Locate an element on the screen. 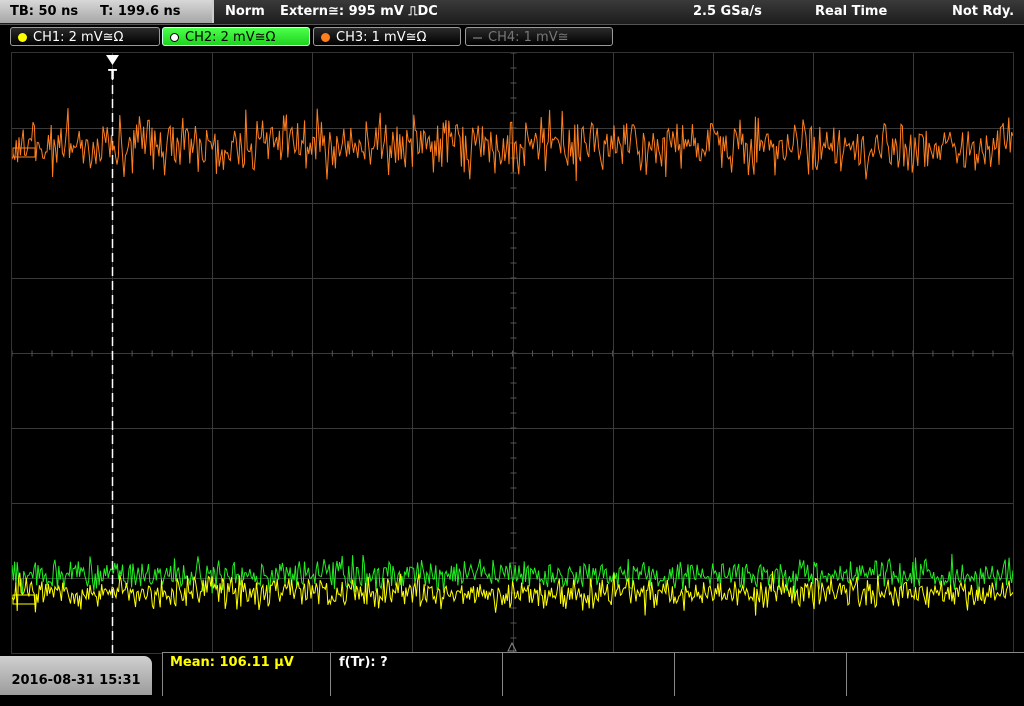 This screenshot has width=1024, height=706. measurement-cell-ftr: f(Tr): ? is located at coordinates (416, 674).